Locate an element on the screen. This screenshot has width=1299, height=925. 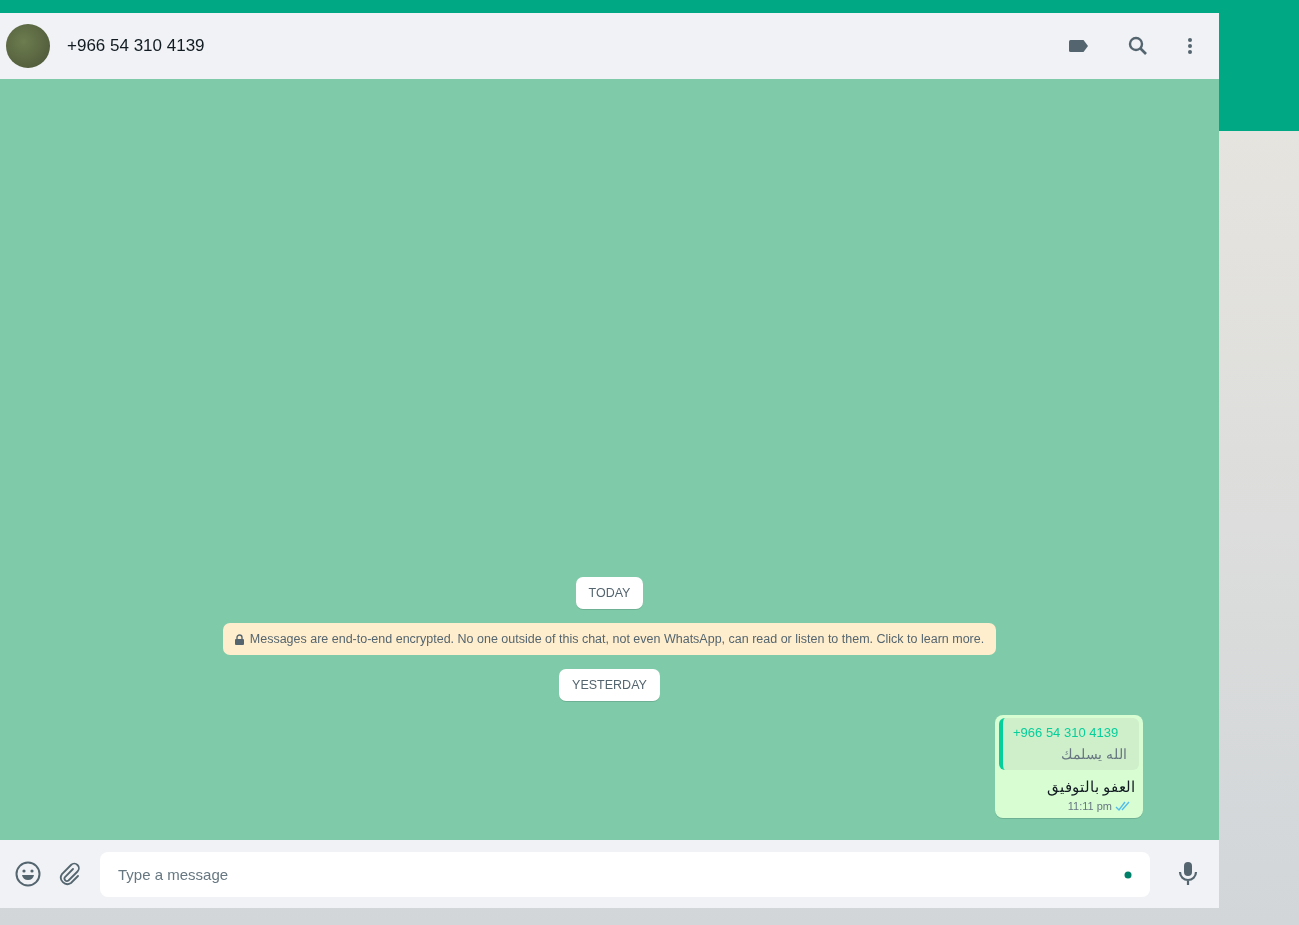
avatar-photo-placeholder is located at coordinates (28, 46).